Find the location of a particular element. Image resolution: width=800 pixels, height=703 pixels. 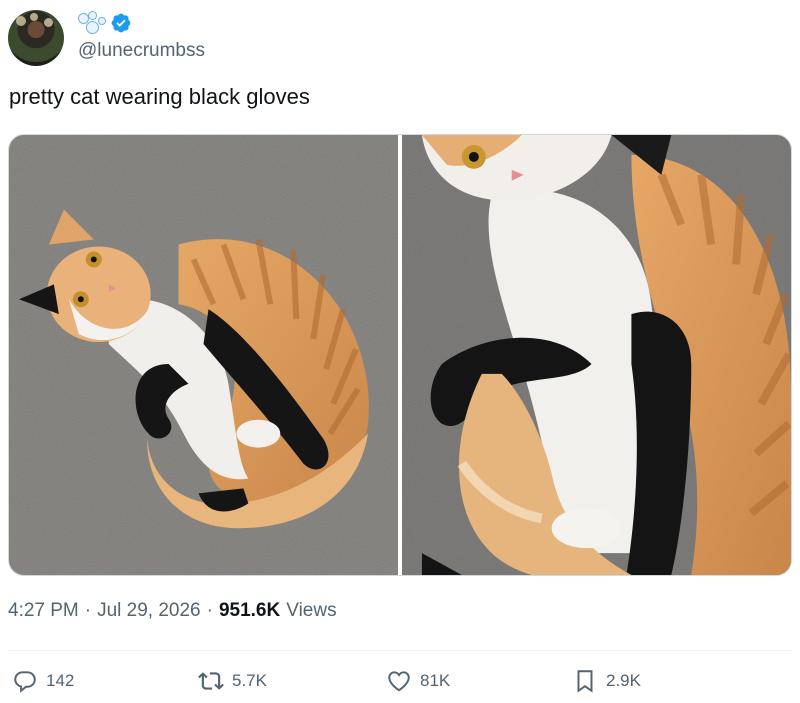

tweet-text: pretty cat wearing black gloves is located at coordinates (159, 96).